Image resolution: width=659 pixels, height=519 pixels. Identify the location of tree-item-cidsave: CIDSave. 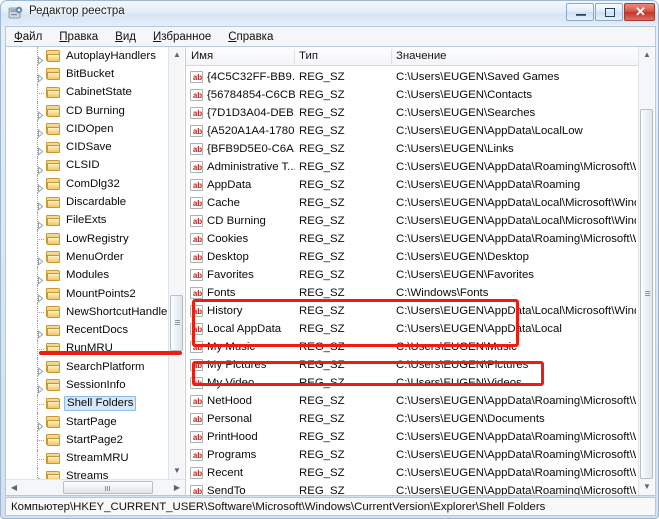
(87, 147).